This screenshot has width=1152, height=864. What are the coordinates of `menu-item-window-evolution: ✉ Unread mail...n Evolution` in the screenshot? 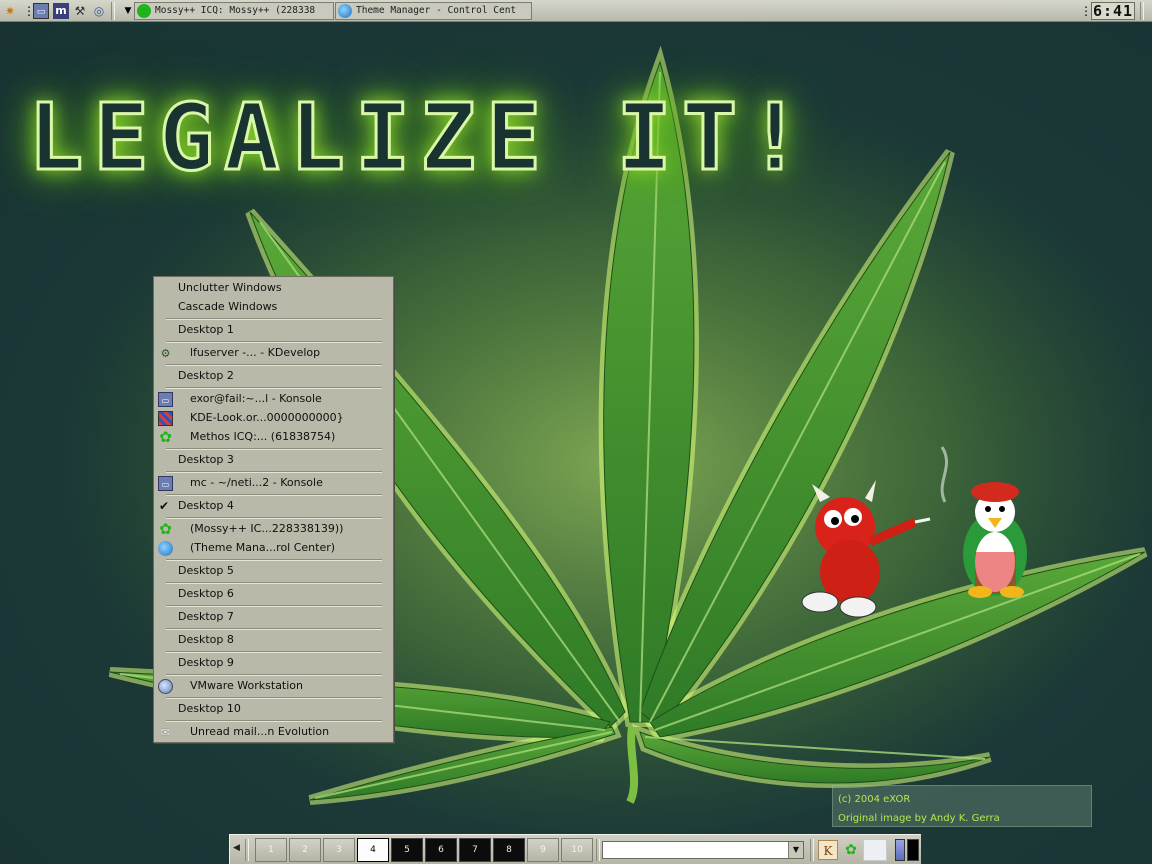 It's located at (273, 732).